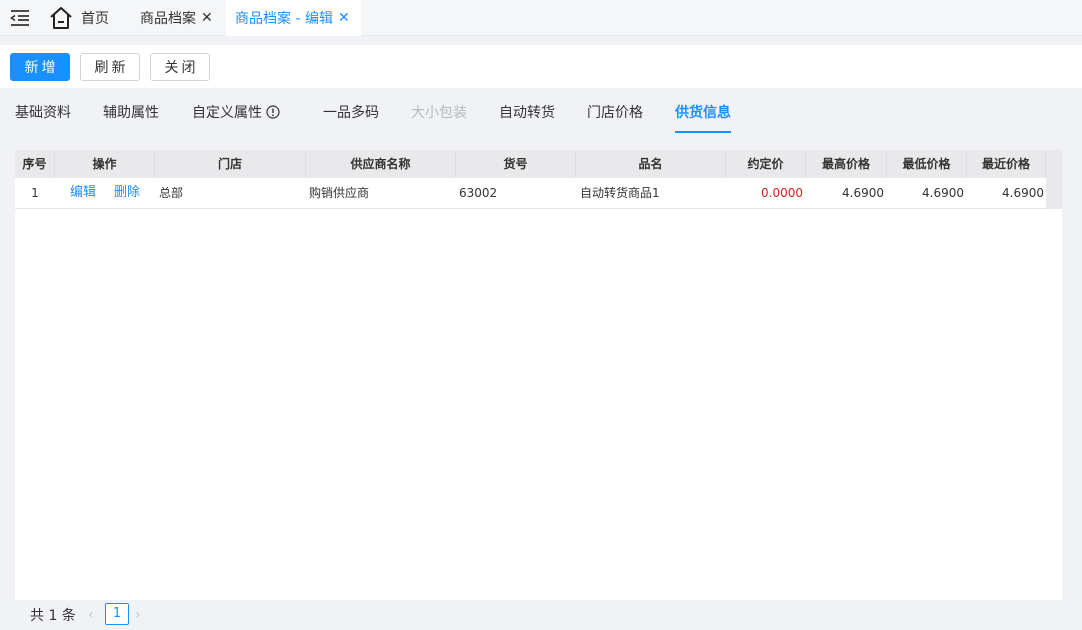  What do you see at coordinates (35, 193) in the screenshot?
I see `cell-seq: 1` at bounding box center [35, 193].